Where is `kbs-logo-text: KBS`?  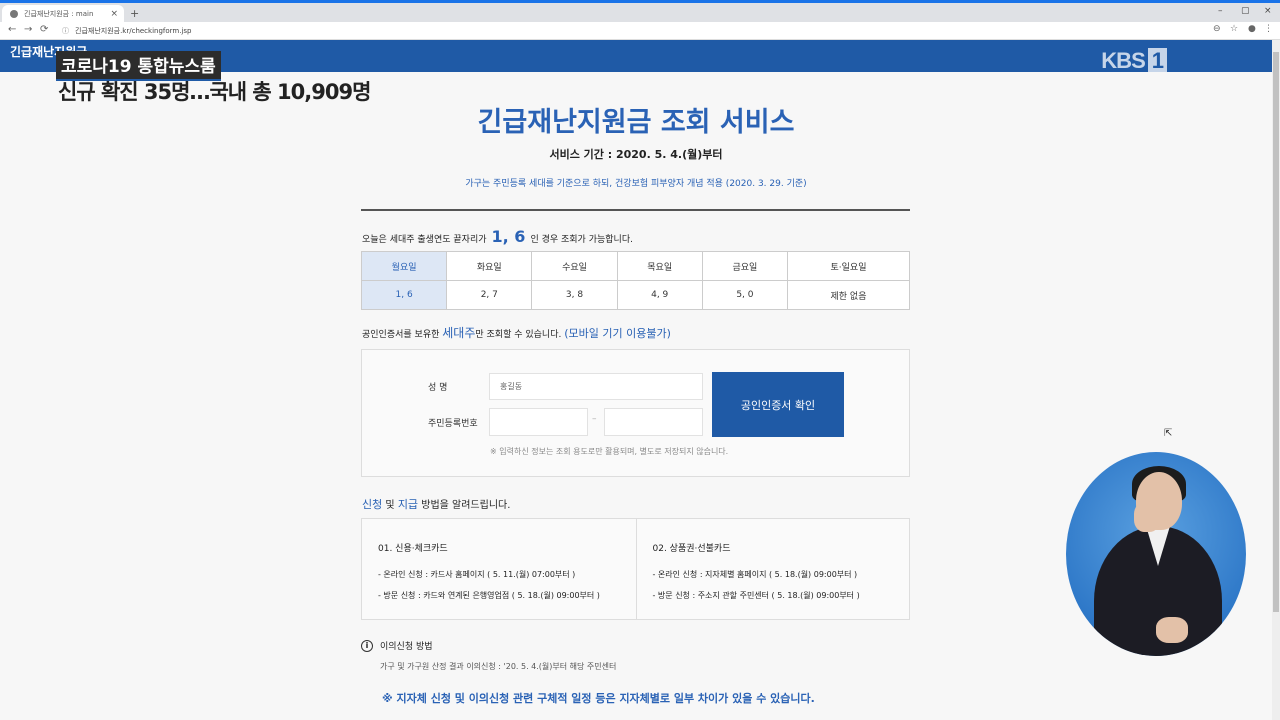 kbs-logo-text: KBS is located at coordinates (1123, 60).